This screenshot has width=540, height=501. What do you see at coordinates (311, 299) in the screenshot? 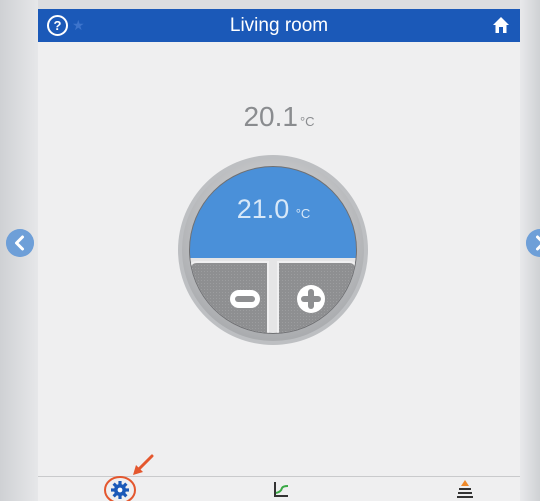
I see `plus-icon` at bounding box center [311, 299].